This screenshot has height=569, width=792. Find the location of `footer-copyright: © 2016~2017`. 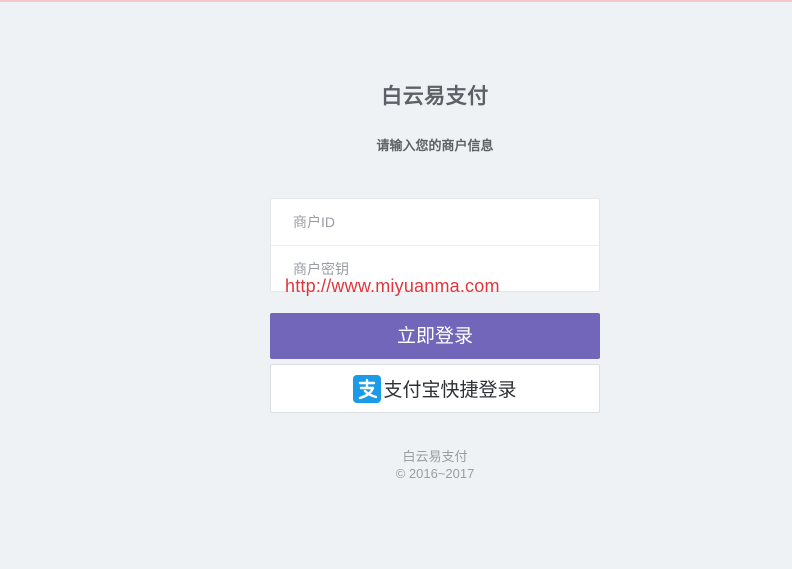

footer-copyright: © 2016~2017 is located at coordinates (435, 473).